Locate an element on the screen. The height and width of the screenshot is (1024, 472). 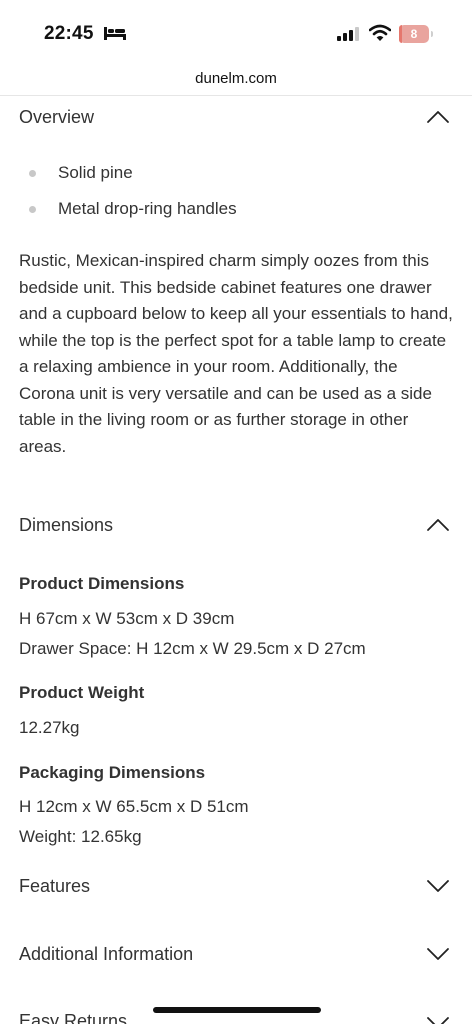
battery-icon: 8 is located at coordinates (414, 34).